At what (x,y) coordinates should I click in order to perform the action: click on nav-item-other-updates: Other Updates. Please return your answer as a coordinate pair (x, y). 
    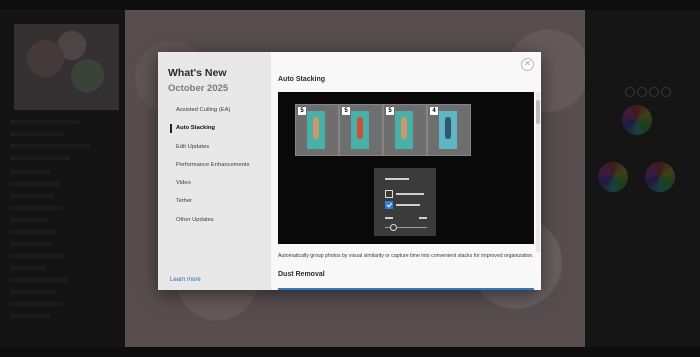
    Looking at the image, I should click on (220, 220).